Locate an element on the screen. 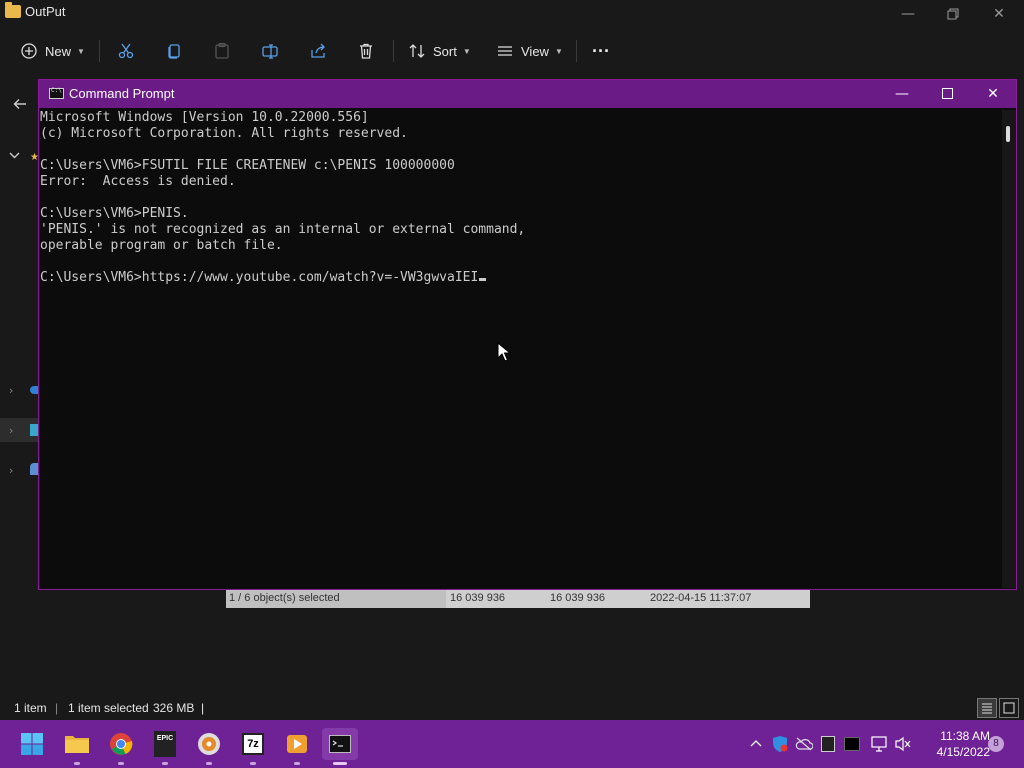  taskbar-epic-games: EPIC is located at coordinates (165, 746).